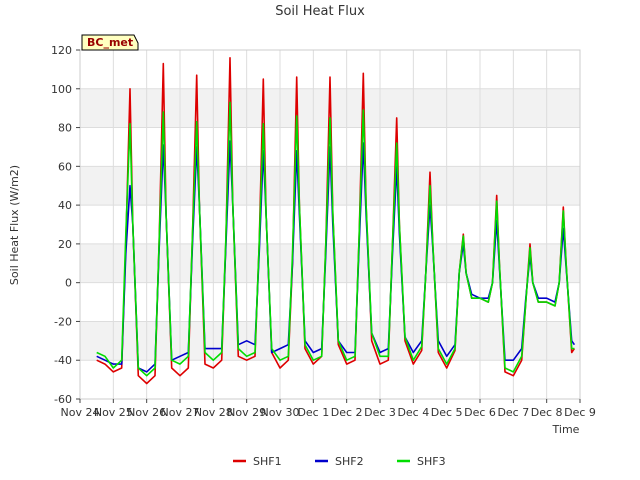  What do you see at coordinates (347, 412) in the screenshot?
I see `x-tick-label: Dec 2` at bounding box center [347, 412].